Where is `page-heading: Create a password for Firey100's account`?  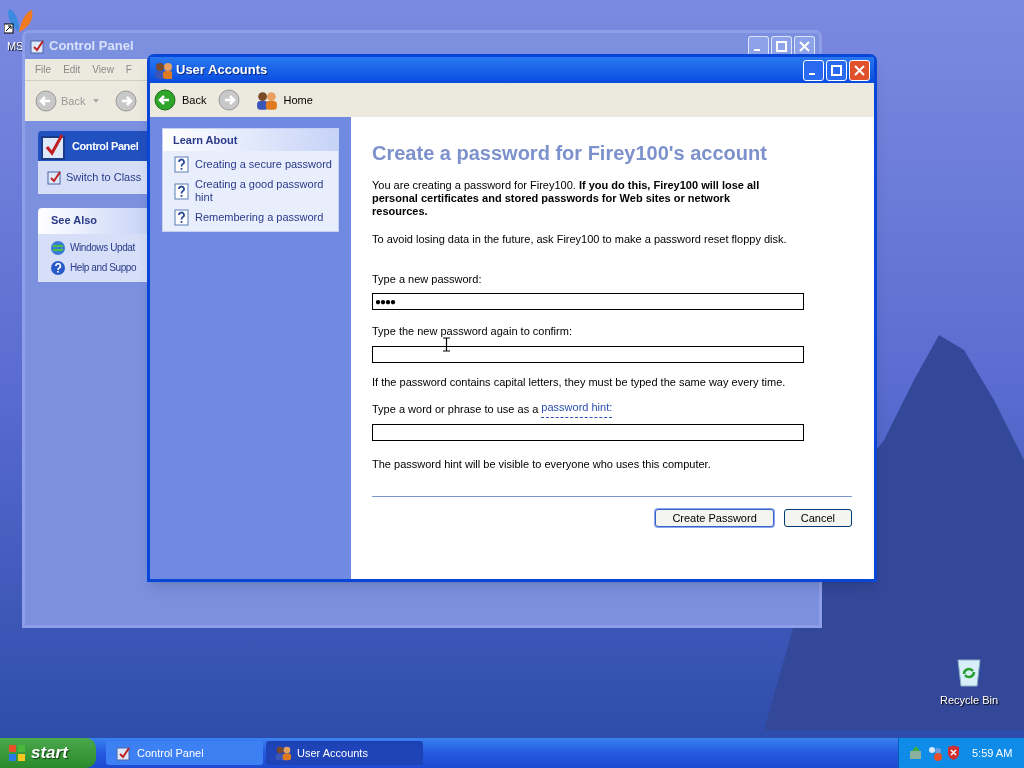
page-heading: Create a password for Firey100's account is located at coordinates (570, 153).